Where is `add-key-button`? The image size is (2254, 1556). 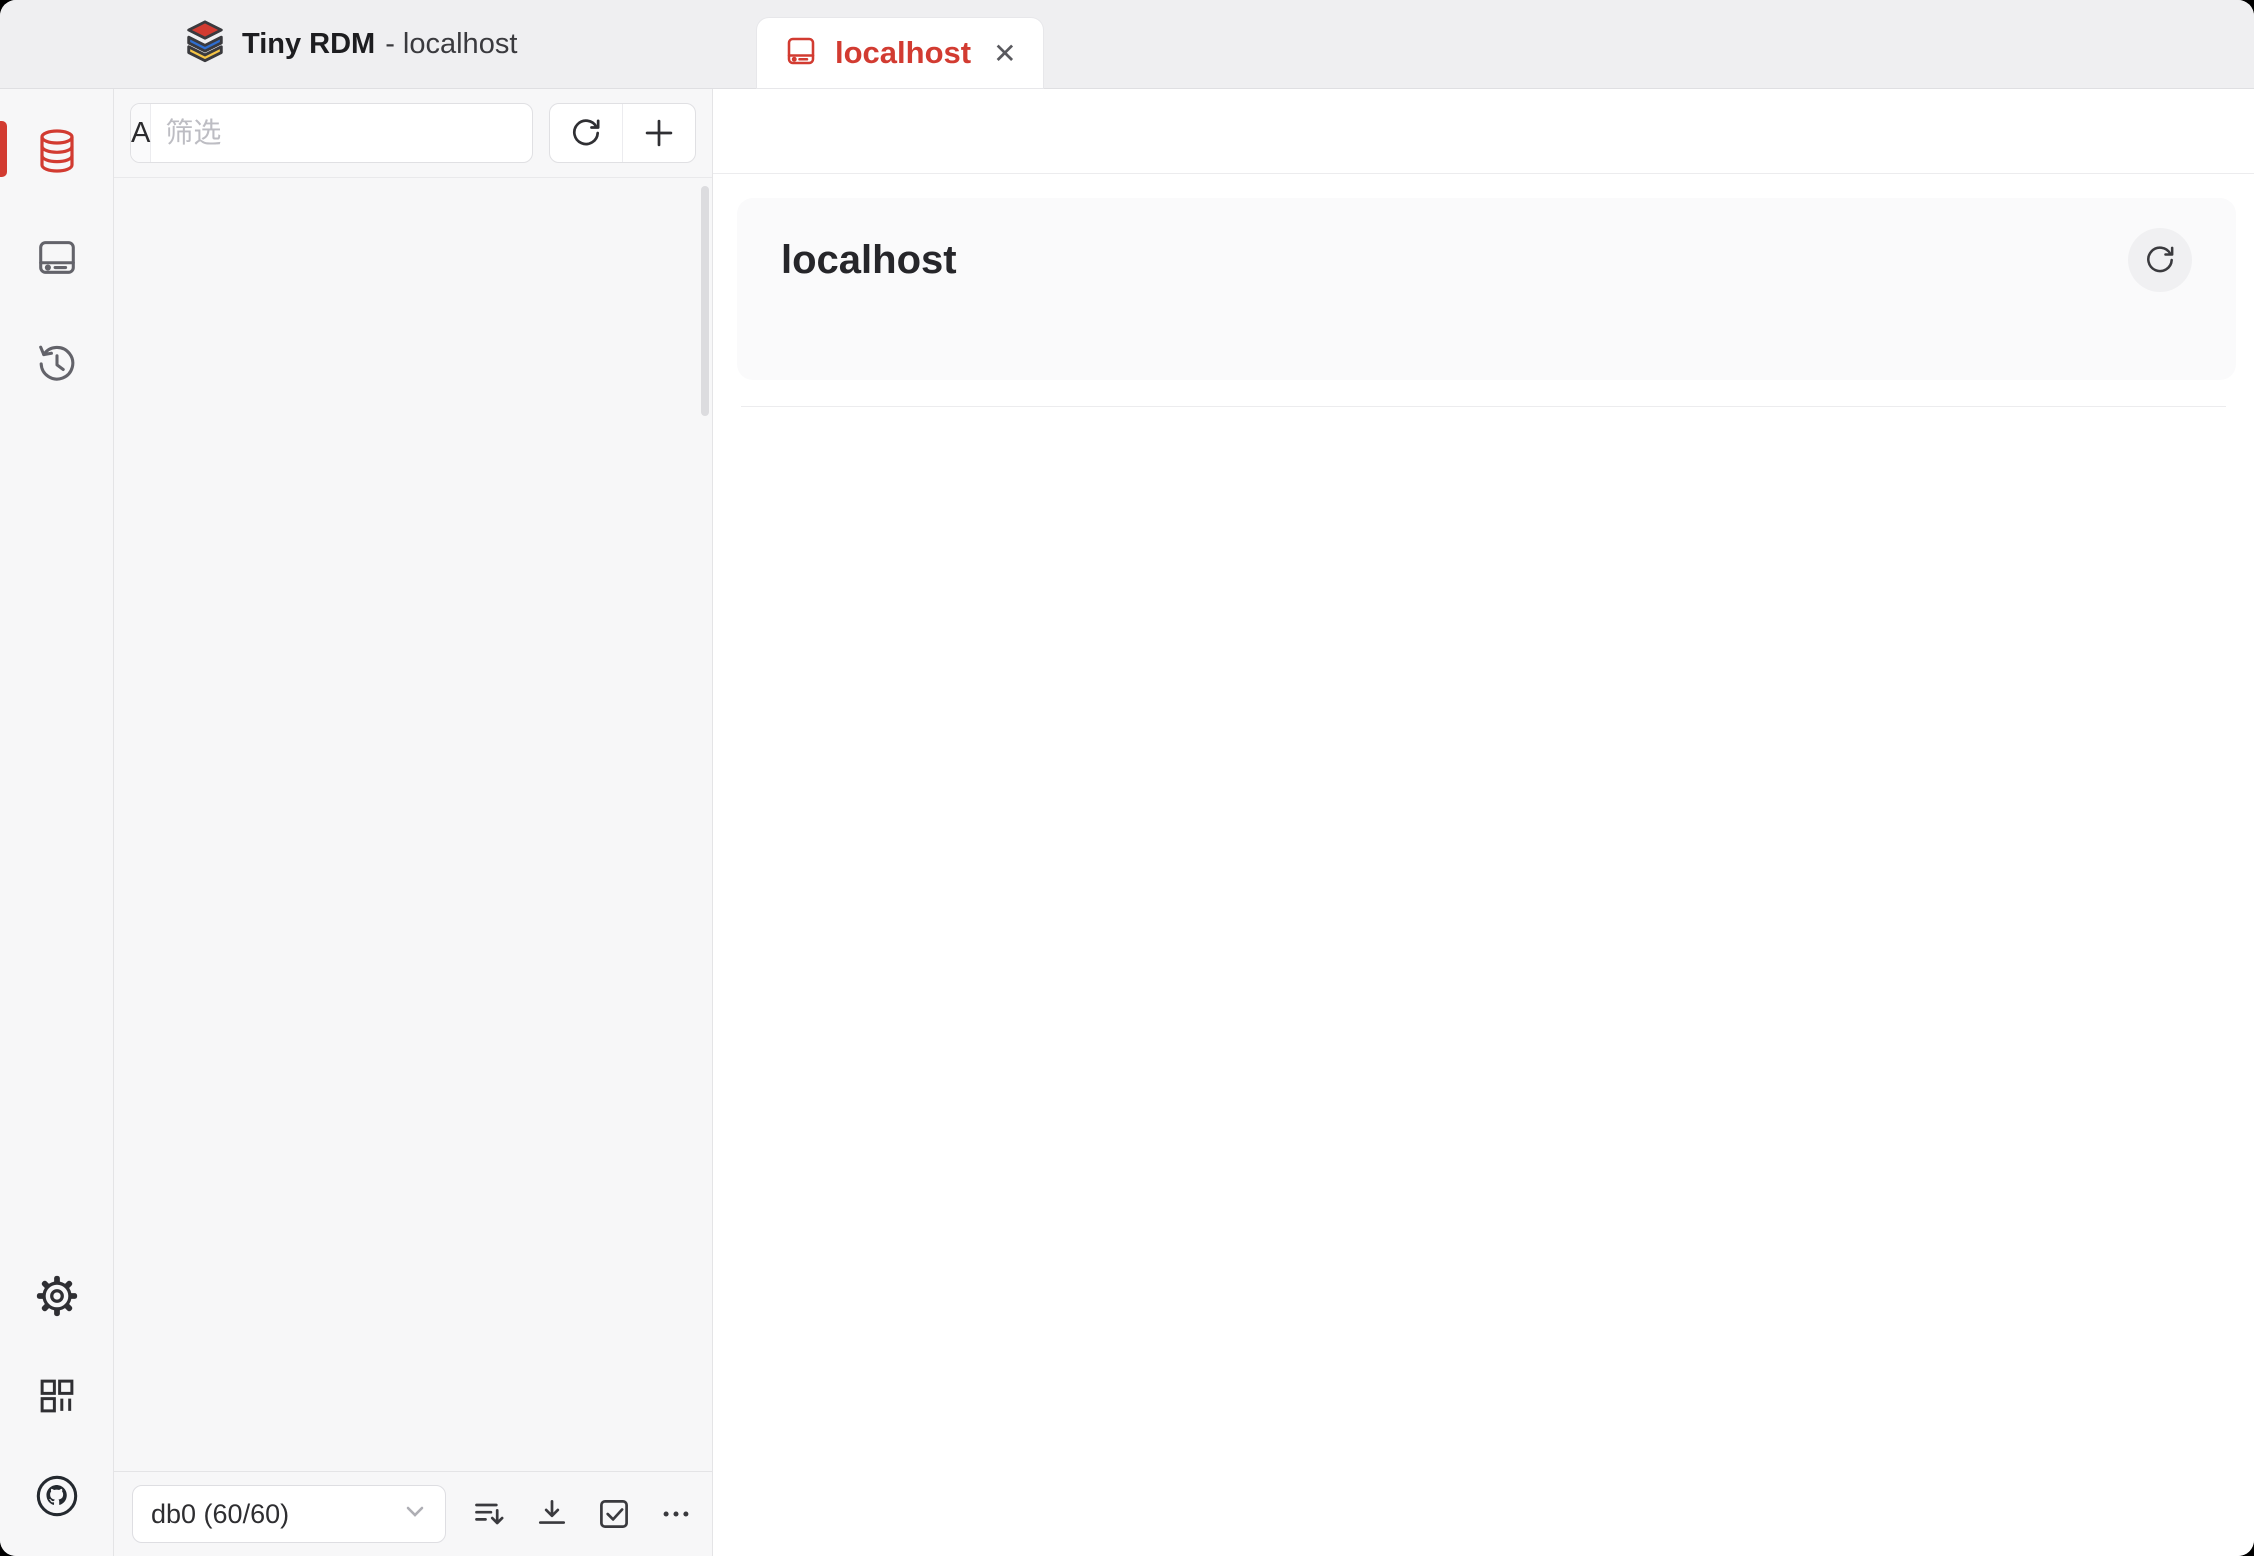
add-key-button is located at coordinates (658, 133).